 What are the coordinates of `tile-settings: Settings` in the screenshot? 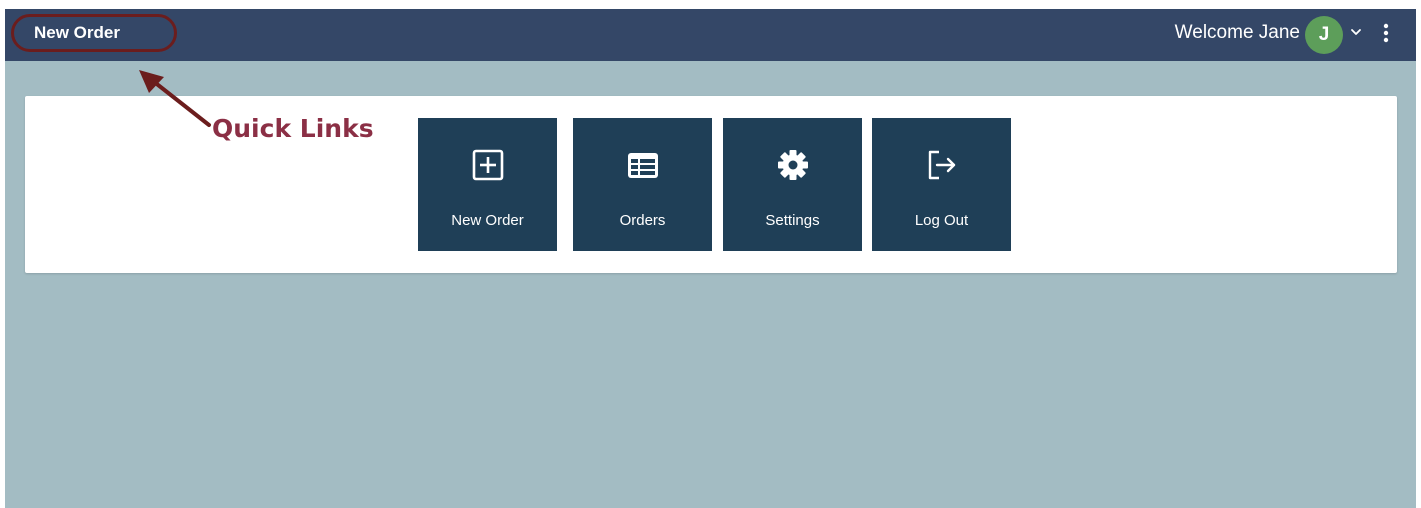 It's located at (792, 184).